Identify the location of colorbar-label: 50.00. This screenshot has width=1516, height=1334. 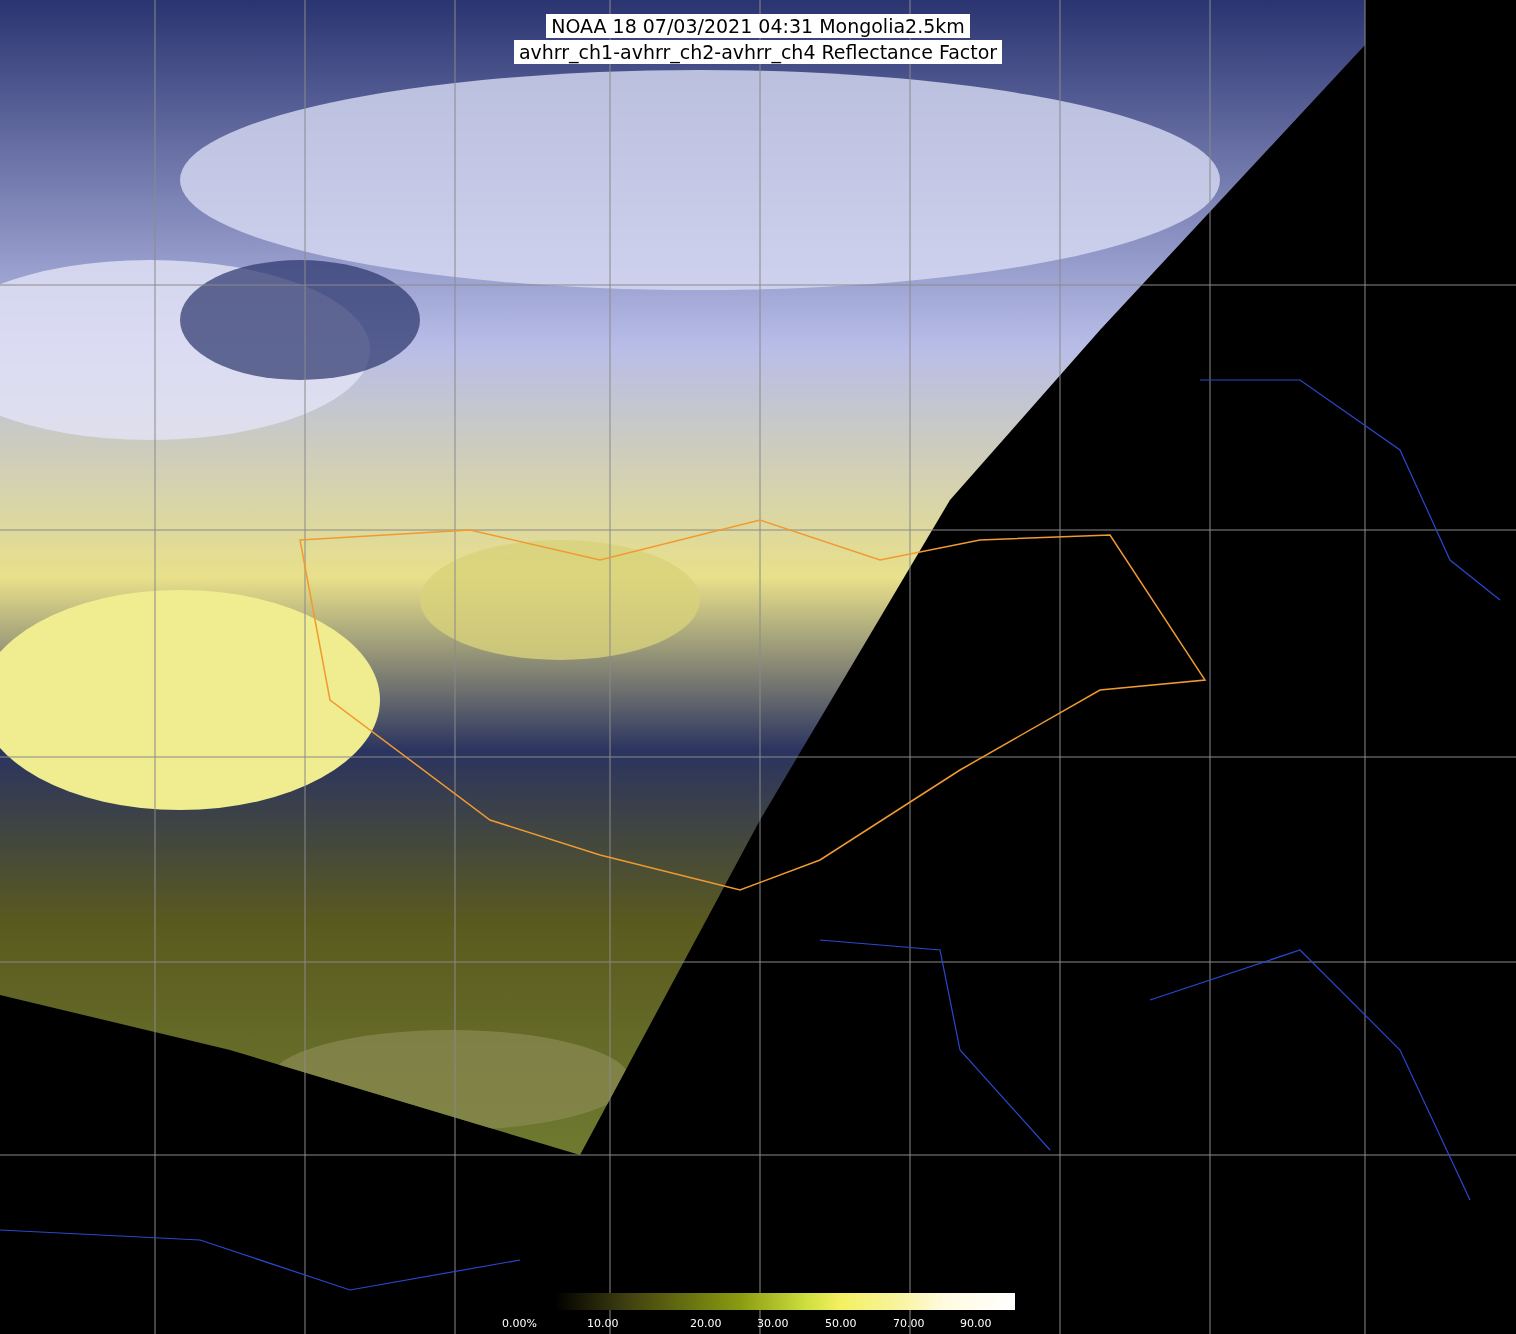
(841, 1323).